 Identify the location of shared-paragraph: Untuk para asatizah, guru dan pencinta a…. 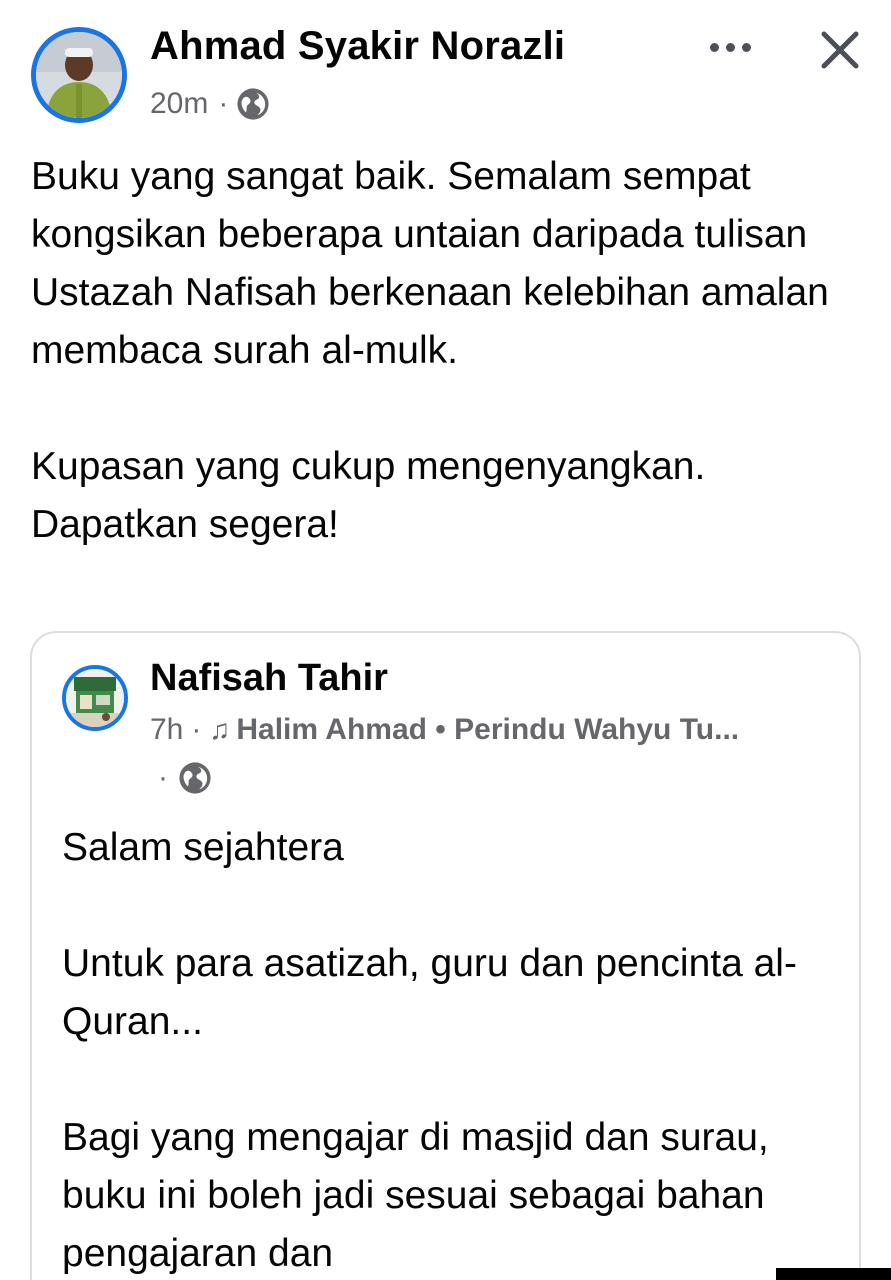
(429, 992).